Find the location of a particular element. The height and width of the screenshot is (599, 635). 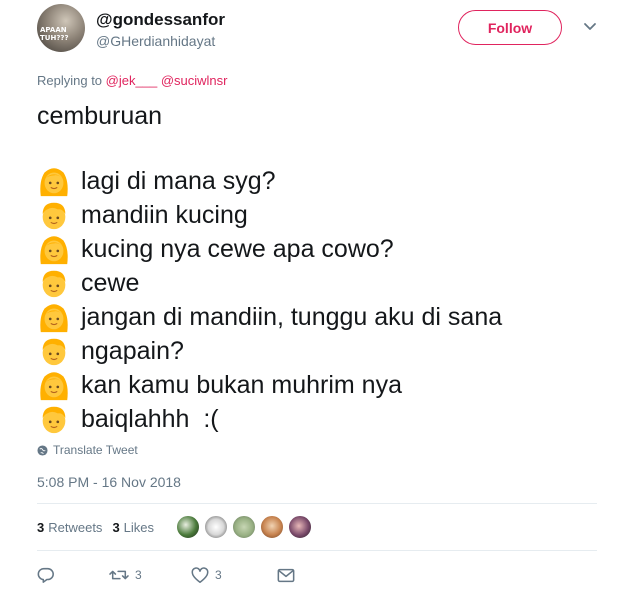

dialogue-text: ngapain? is located at coordinates (132, 350).